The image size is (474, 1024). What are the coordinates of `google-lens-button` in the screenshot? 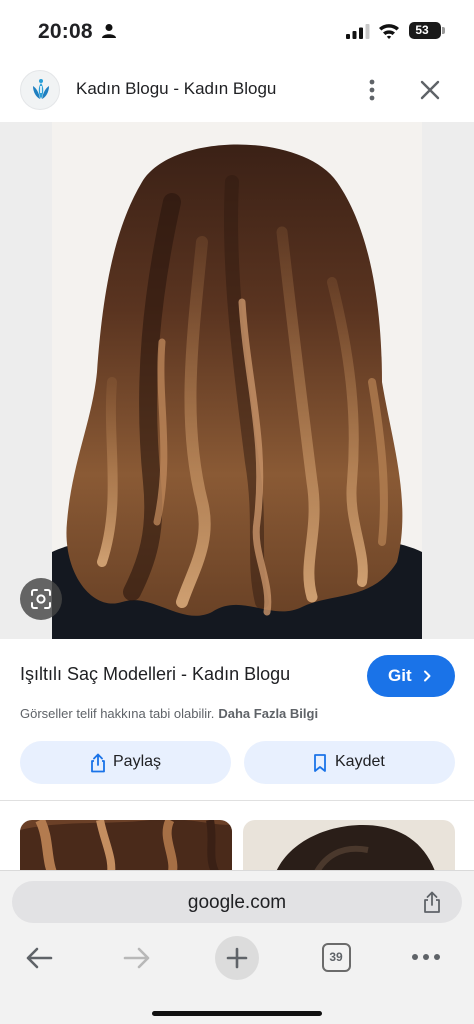 It's located at (41, 599).